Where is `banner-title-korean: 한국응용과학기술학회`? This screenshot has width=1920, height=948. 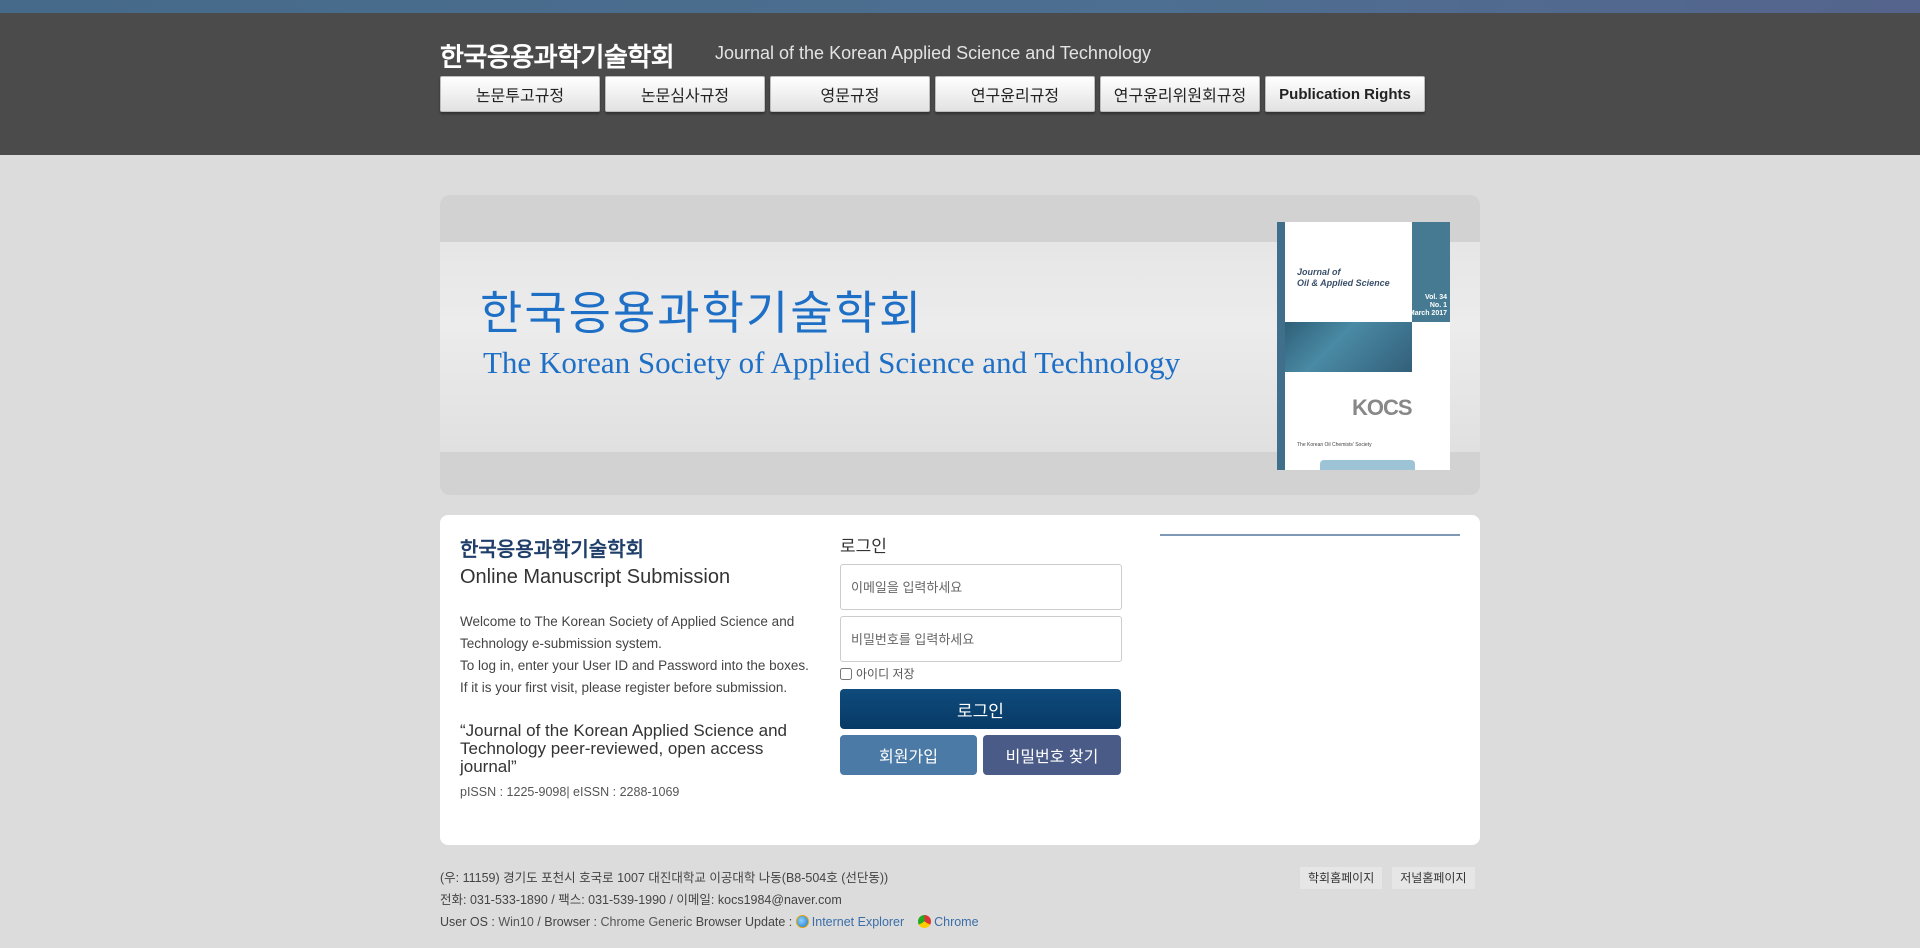 banner-title-korean: 한국응용과학기술학회 is located at coordinates (702, 313).